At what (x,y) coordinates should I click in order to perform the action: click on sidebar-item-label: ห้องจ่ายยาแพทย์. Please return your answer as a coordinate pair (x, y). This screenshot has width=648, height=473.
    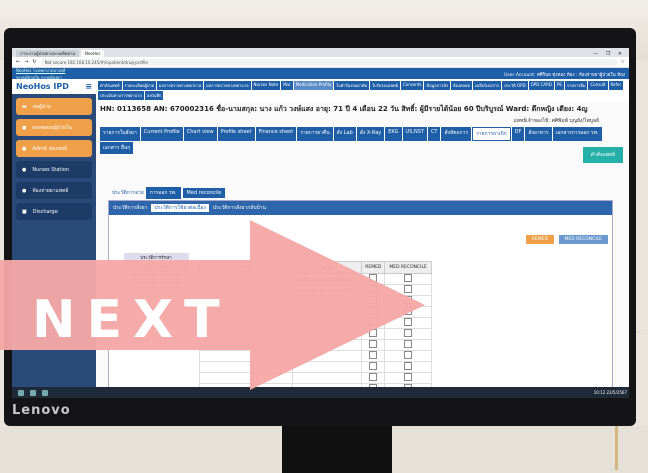
    Looking at the image, I should click on (50, 190).